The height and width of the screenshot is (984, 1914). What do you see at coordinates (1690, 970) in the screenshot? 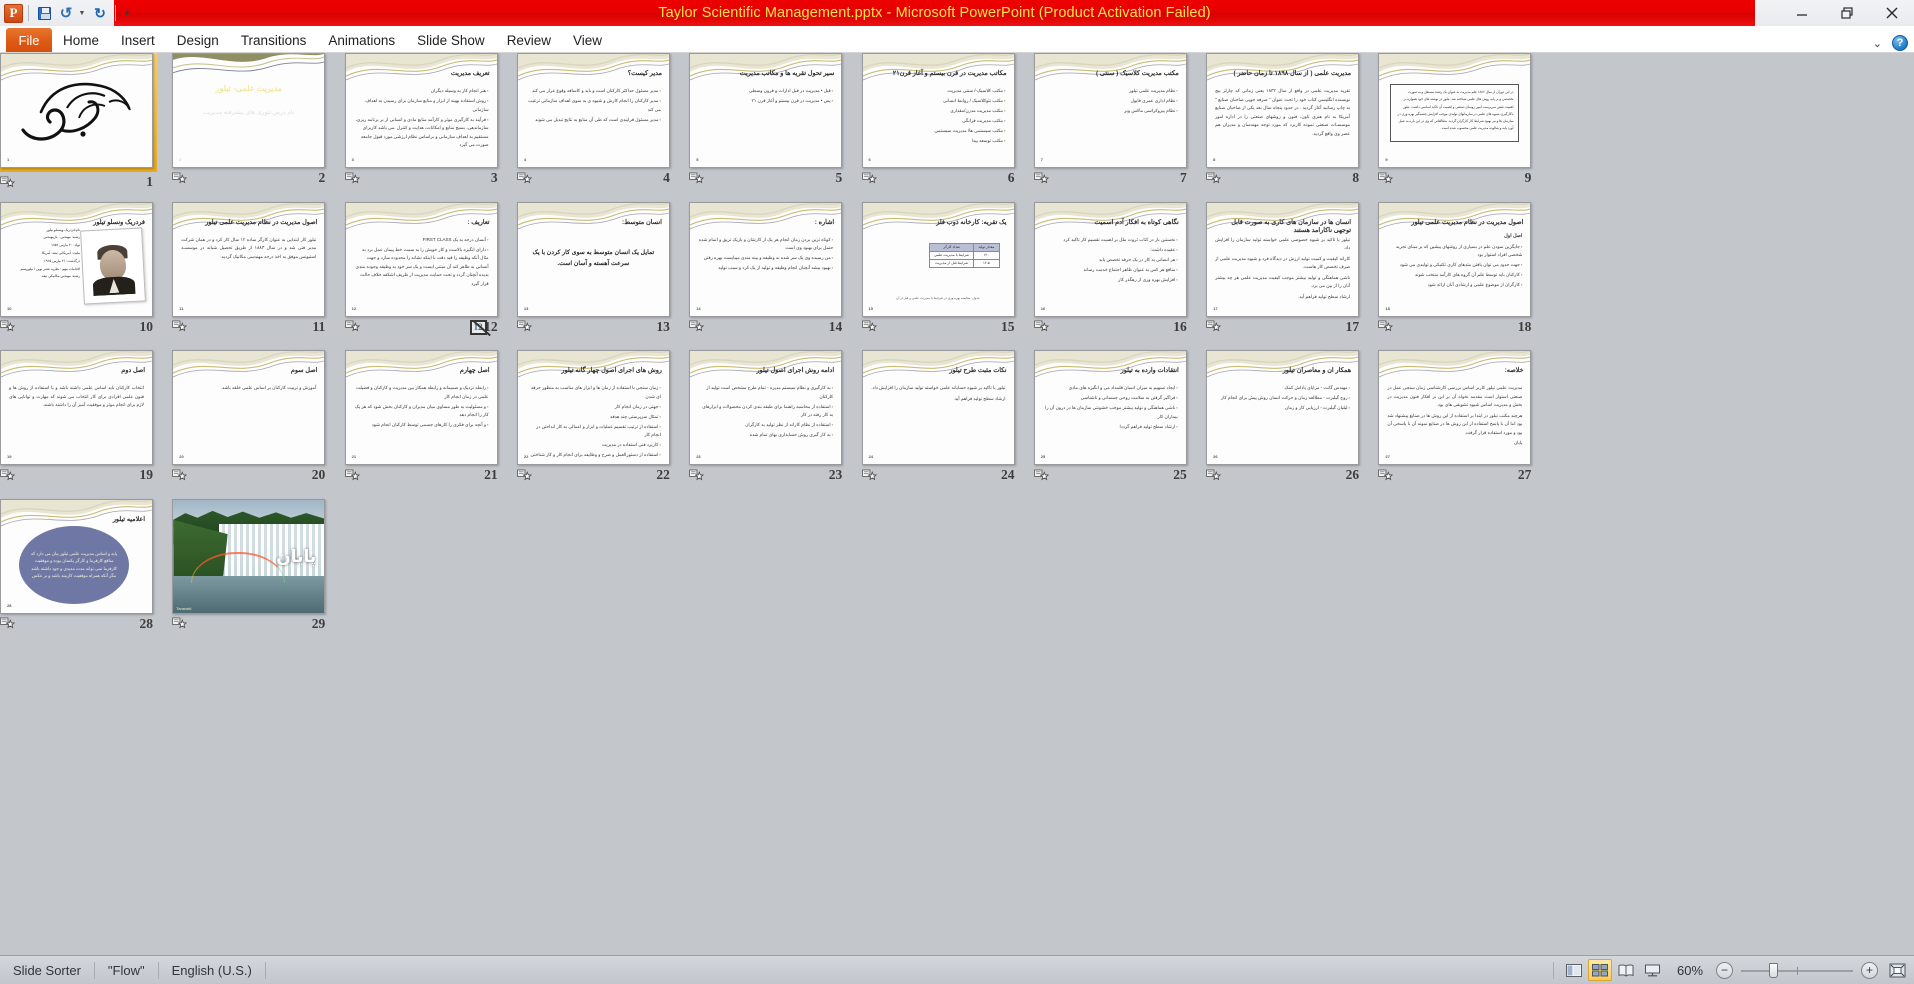
I see `zoom-percentage: 60%` at bounding box center [1690, 970].